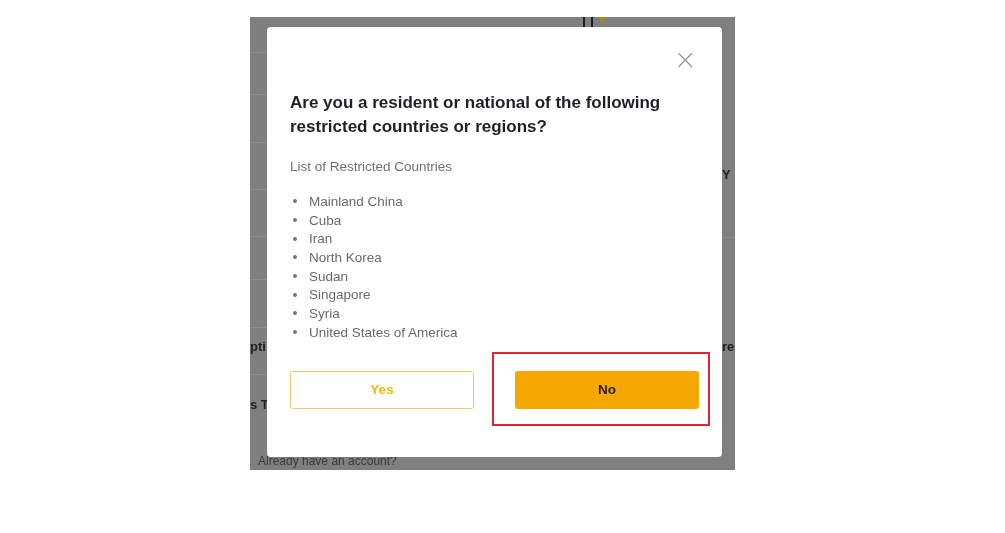 The image size is (1005, 533). Describe the element at coordinates (321, 239) in the screenshot. I see `country-name: Iran` at that location.